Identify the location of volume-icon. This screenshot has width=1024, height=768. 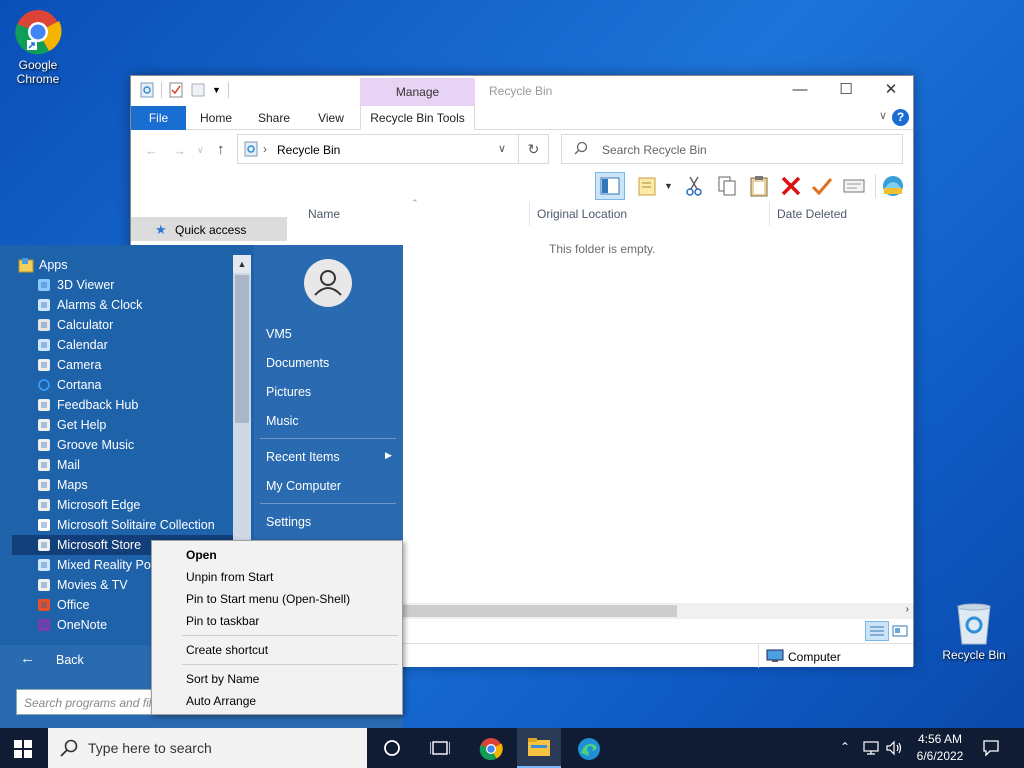
(894, 749).